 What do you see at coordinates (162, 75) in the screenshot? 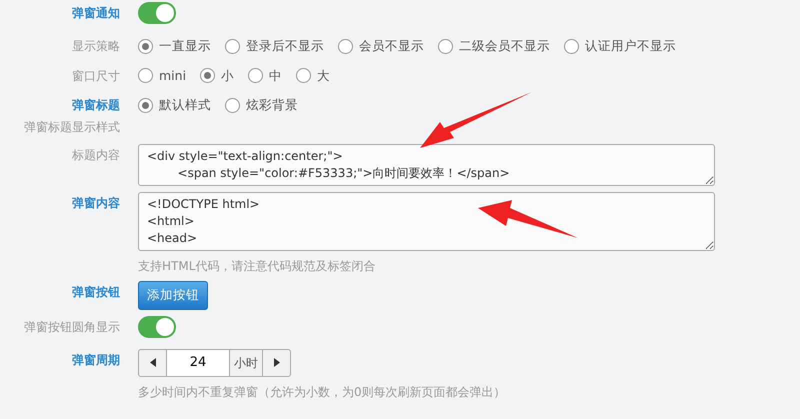
I see `radio-option: mini` at bounding box center [162, 75].